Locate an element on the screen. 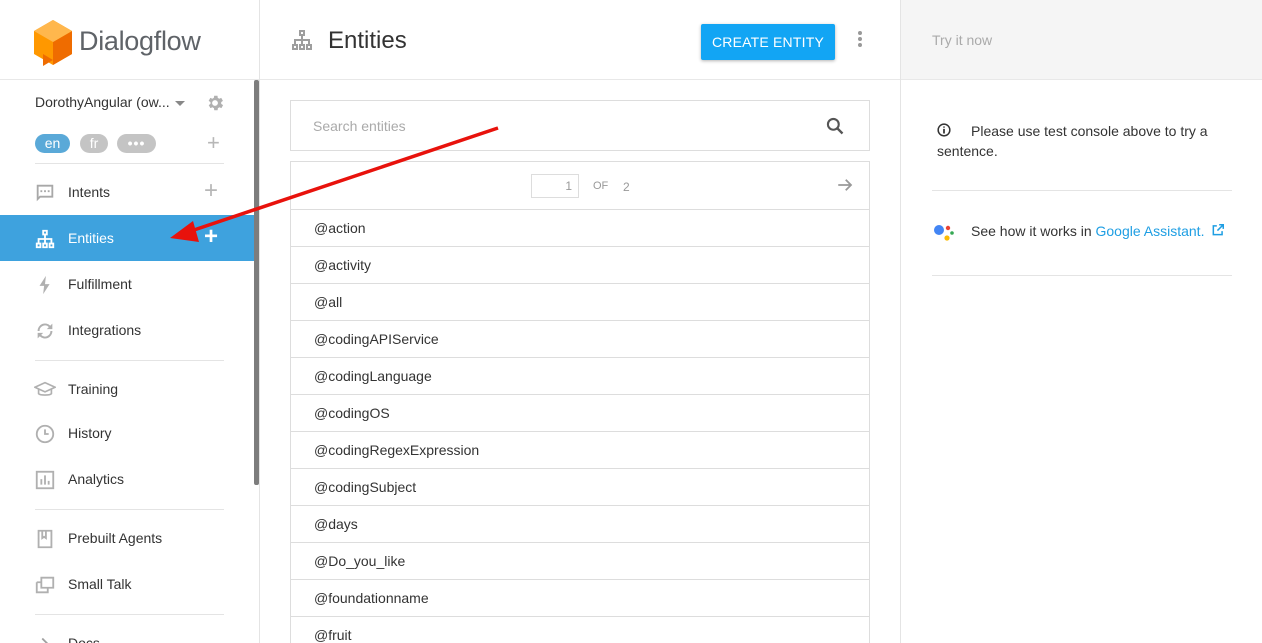  caret-down-icon is located at coordinates (180, 103).